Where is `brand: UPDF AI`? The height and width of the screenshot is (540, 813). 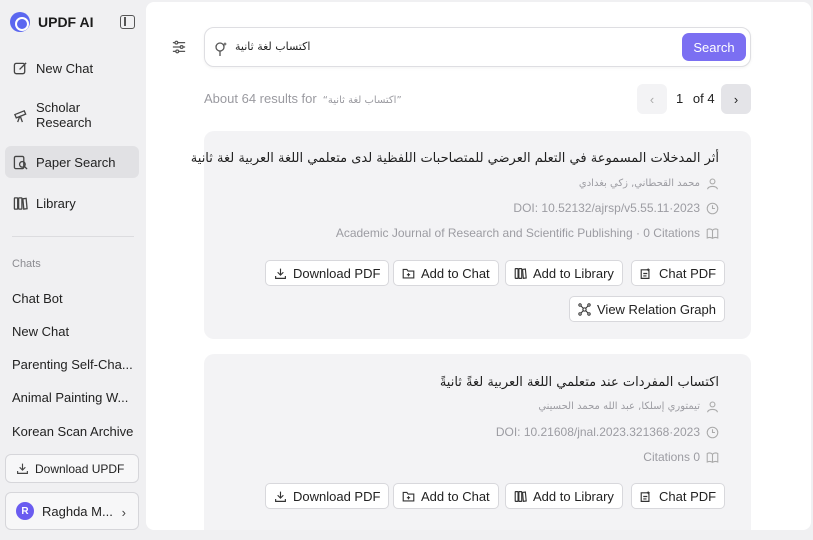 brand: UPDF AI is located at coordinates (51, 22).